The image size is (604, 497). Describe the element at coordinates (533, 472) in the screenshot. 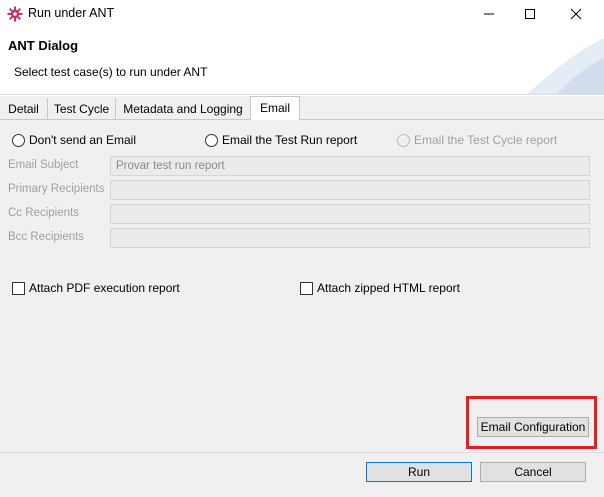

I see `cancel-button: Cancel` at that location.